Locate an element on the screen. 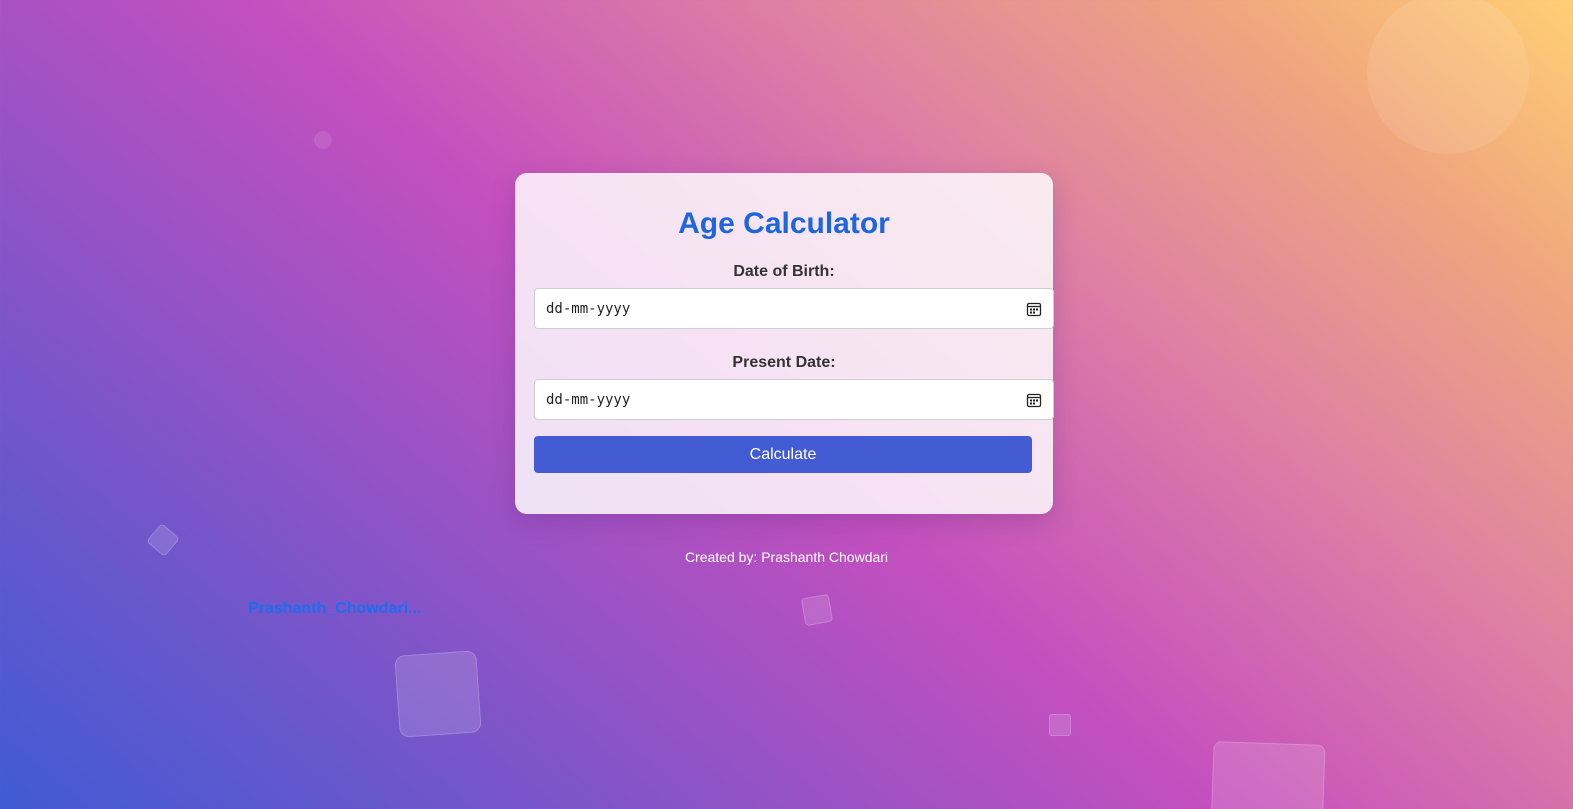 This screenshot has width=1573, height=809. decorative-circle-top-right is located at coordinates (1448, 77).